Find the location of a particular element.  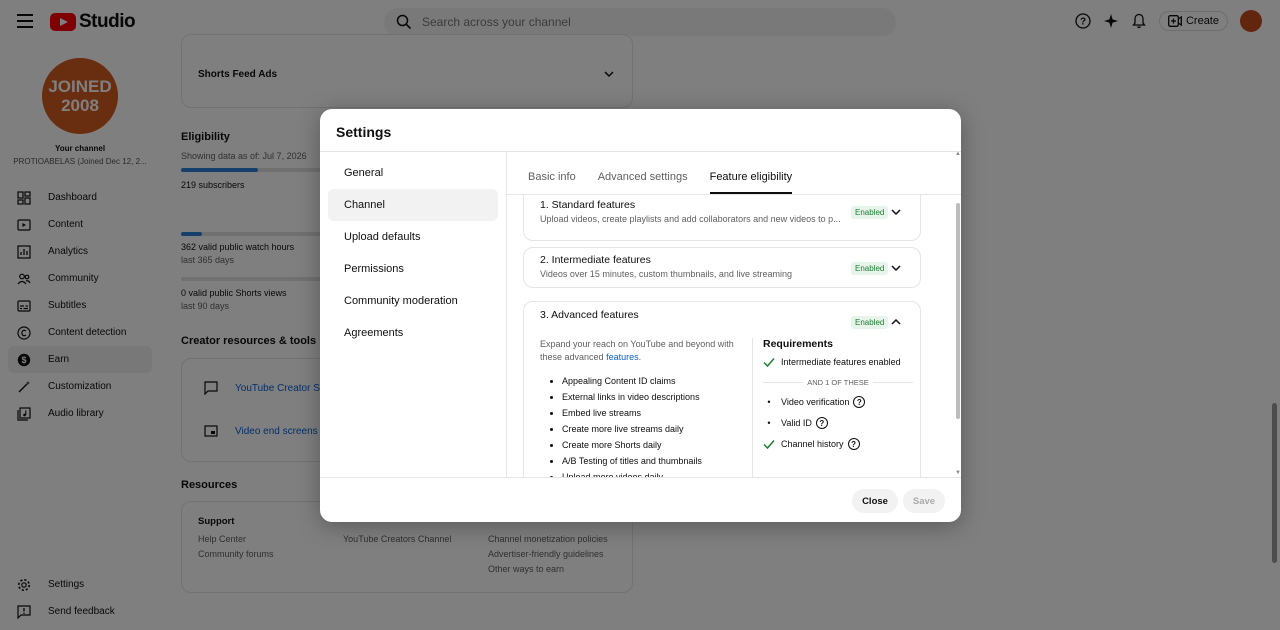

requirement-label: Valid ID is located at coordinates (796, 423).